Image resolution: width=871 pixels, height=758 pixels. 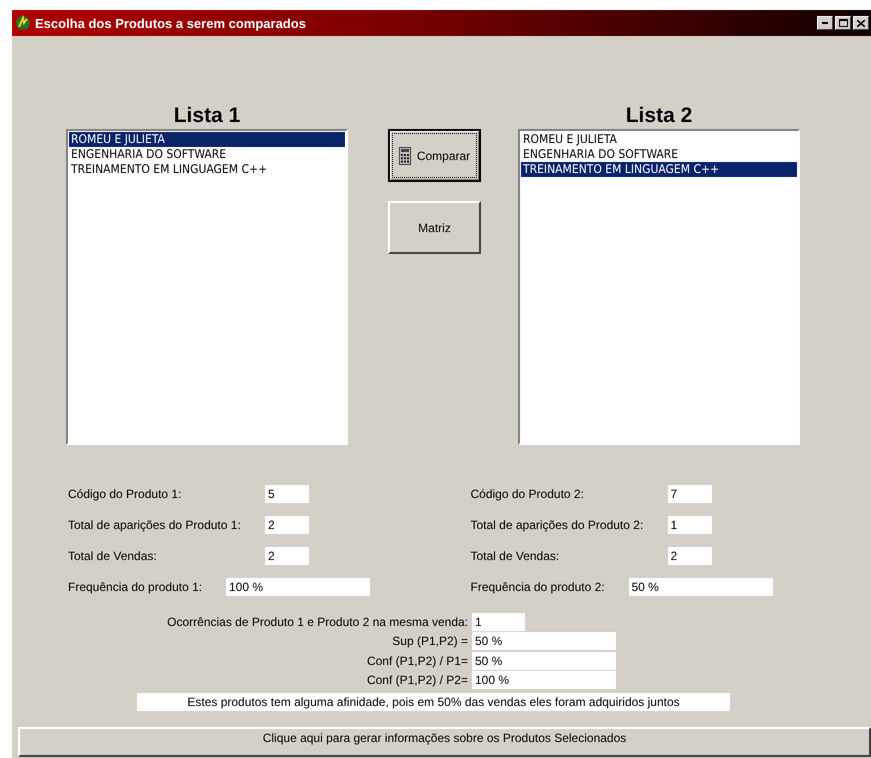 I want to click on value-field: 5, so click(x=287, y=494).